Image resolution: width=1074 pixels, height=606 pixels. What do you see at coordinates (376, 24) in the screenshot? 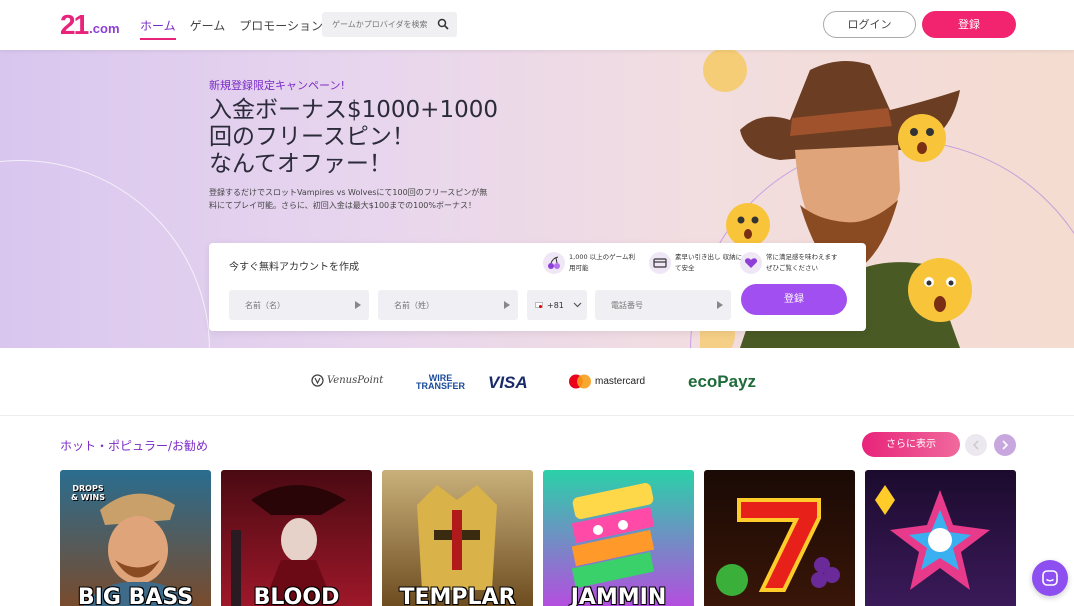
I see `search-input` at bounding box center [376, 24].